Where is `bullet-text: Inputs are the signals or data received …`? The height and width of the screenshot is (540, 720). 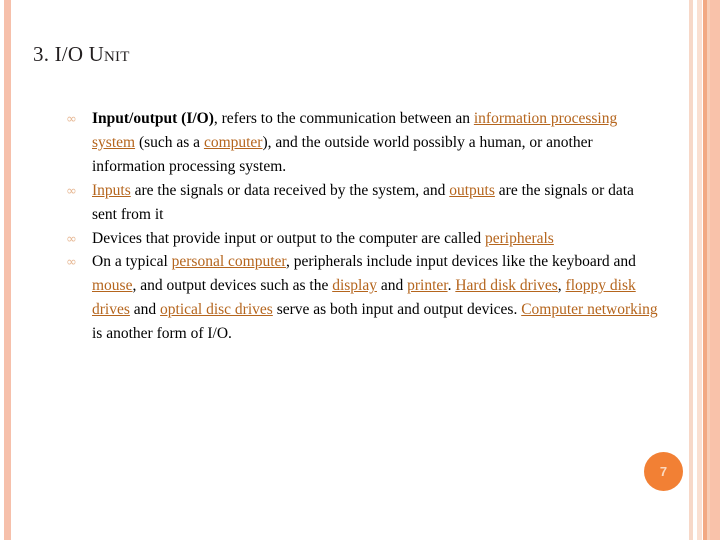 bullet-text: Inputs are the signals or data received … is located at coordinates (363, 202).